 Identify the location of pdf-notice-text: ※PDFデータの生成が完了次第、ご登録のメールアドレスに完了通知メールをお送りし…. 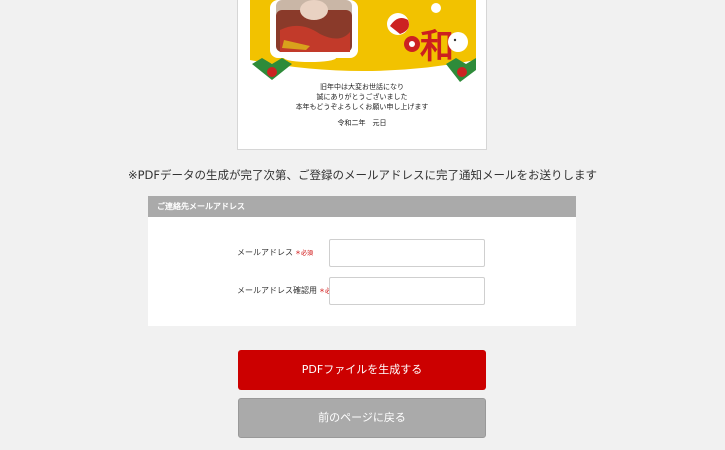
(362, 175).